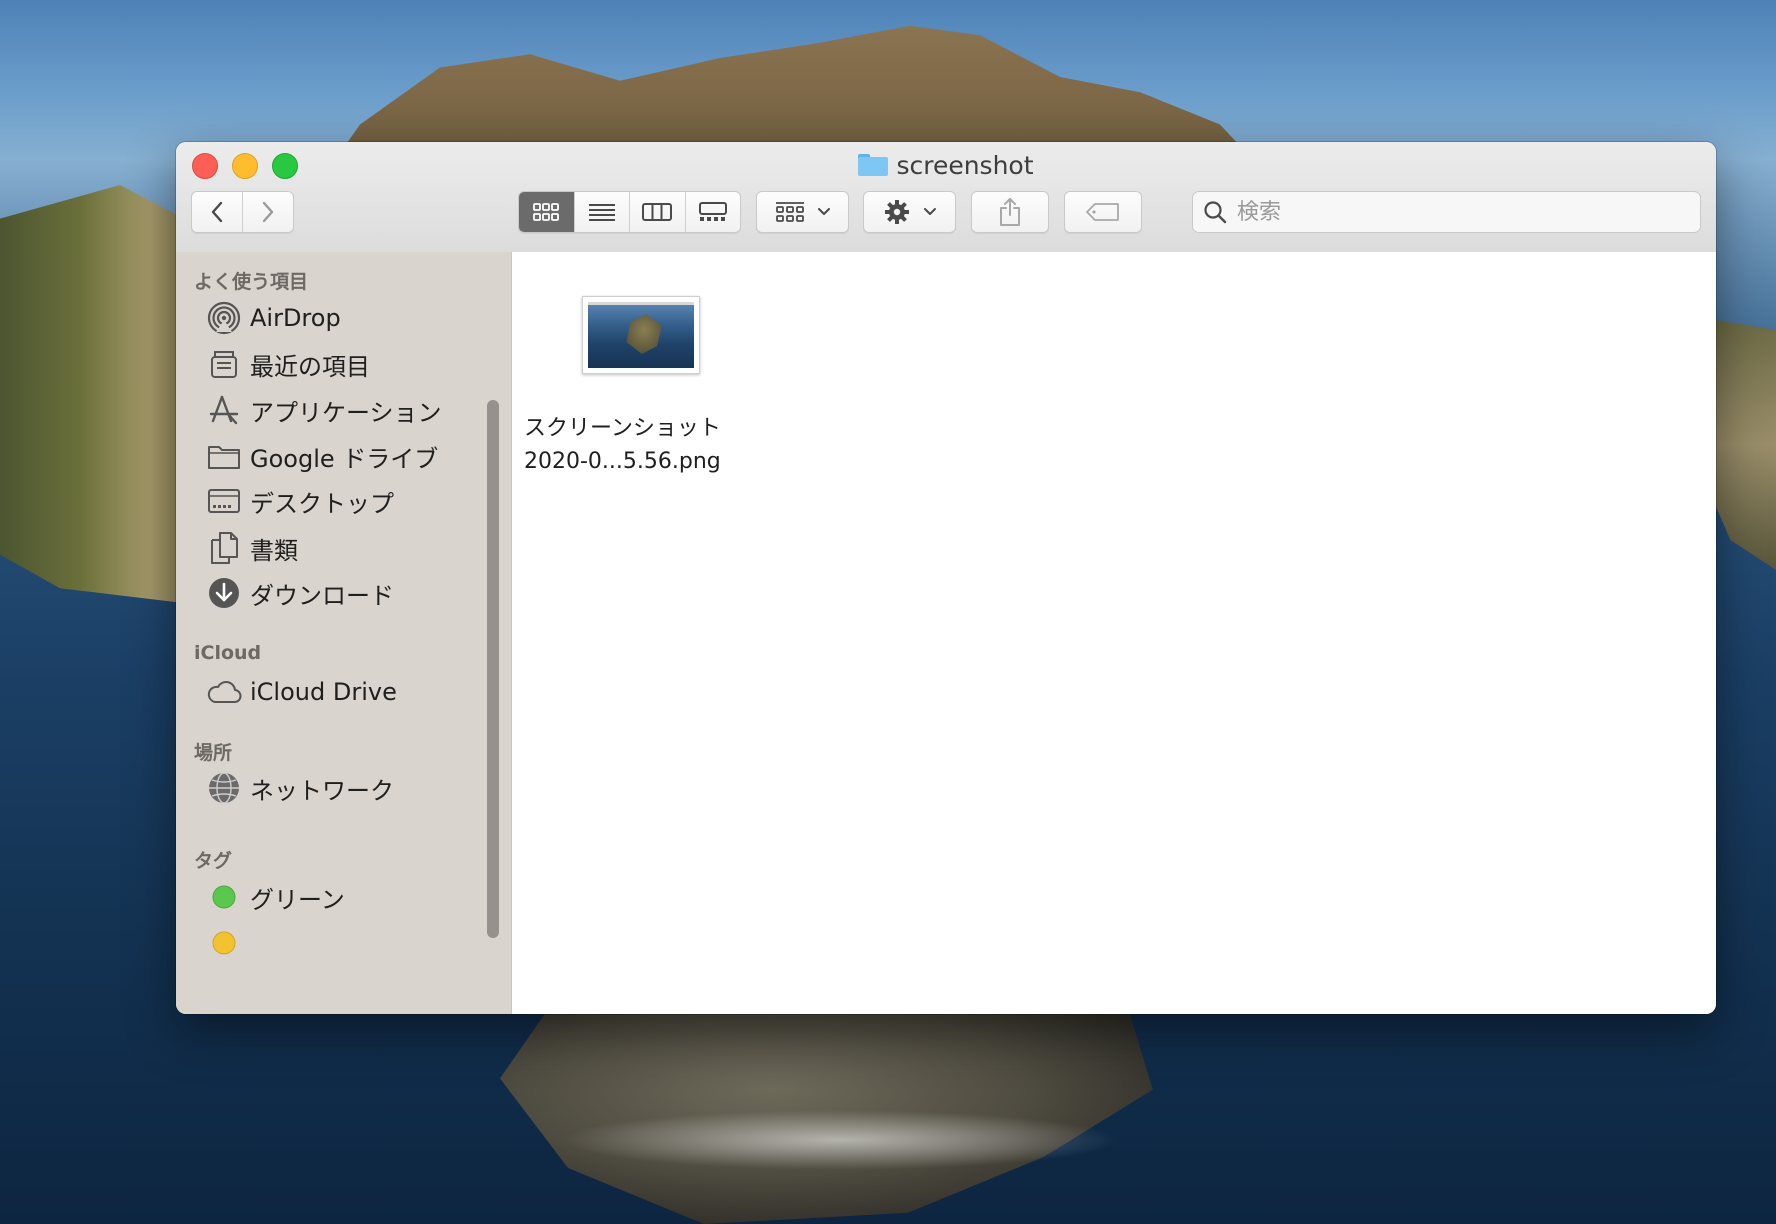  Describe the element at coordinates (323, 692) in the screenshot. I see `sidebar-item-label: iCloud Drive` at that location.